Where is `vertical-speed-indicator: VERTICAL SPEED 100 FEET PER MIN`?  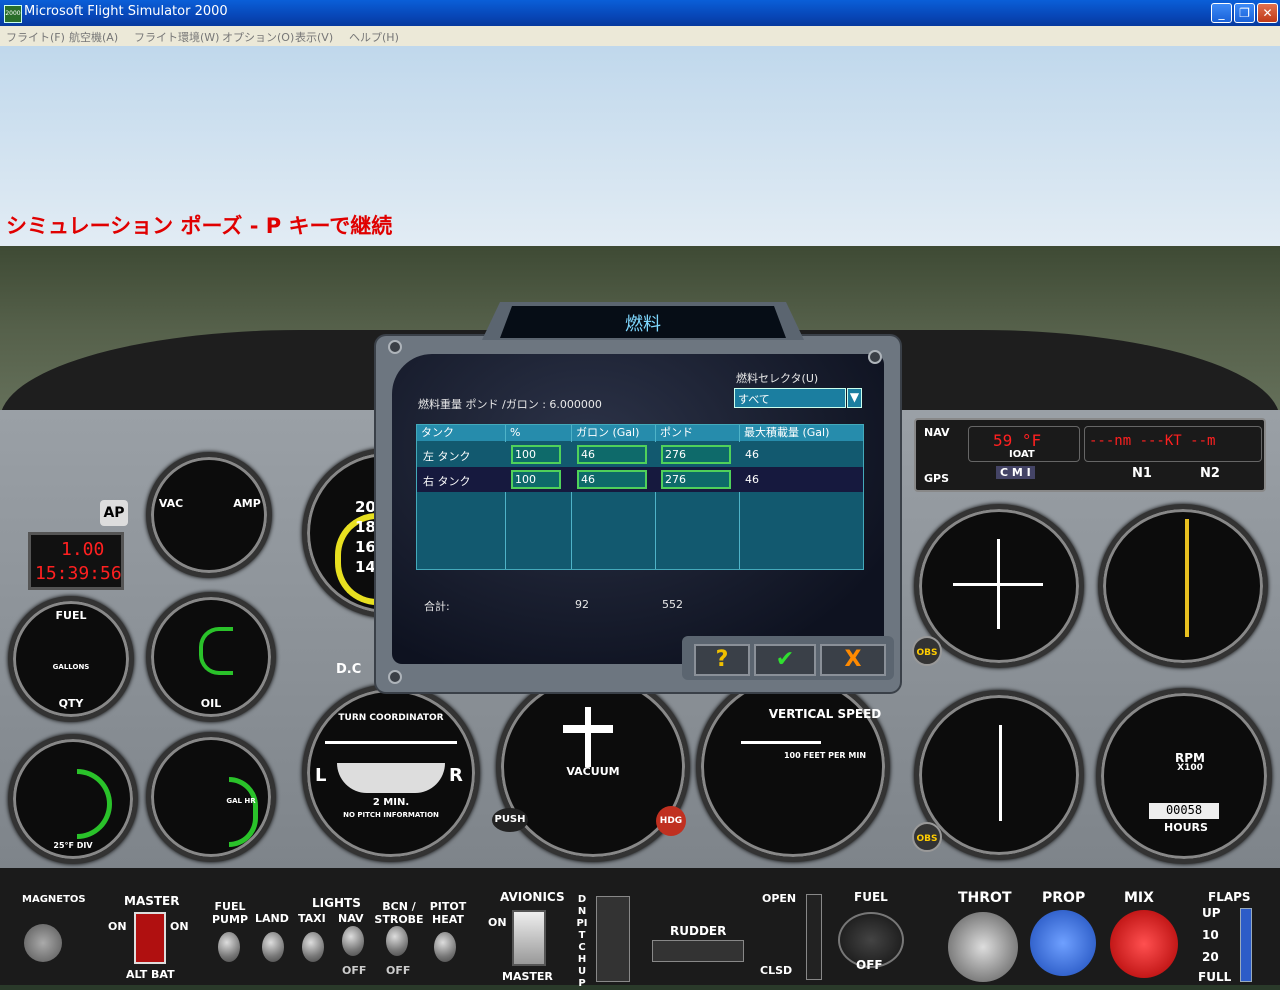
vertical-speed-indicator: VERTICAL SPEED 100 FEET PER MIN is located at coordinates (793, 767).